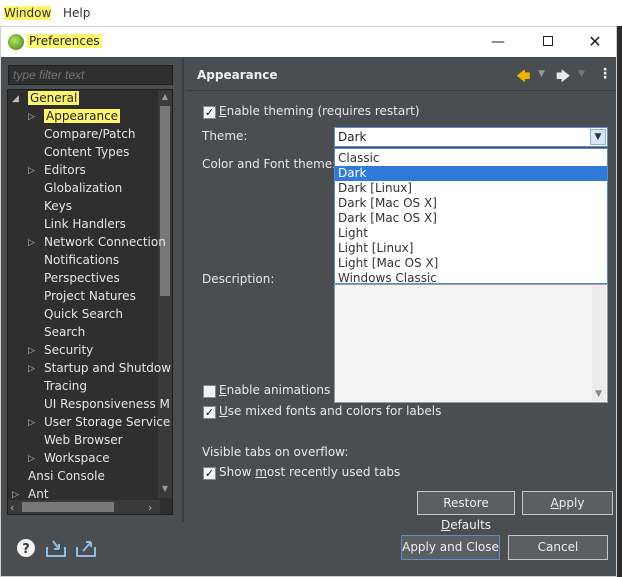 The image size is (622, 577). What do you see at coordinates (165, 97) in the screenshot?
I see `scroll-up-icon: ▲` at bounding box center [165, 97].